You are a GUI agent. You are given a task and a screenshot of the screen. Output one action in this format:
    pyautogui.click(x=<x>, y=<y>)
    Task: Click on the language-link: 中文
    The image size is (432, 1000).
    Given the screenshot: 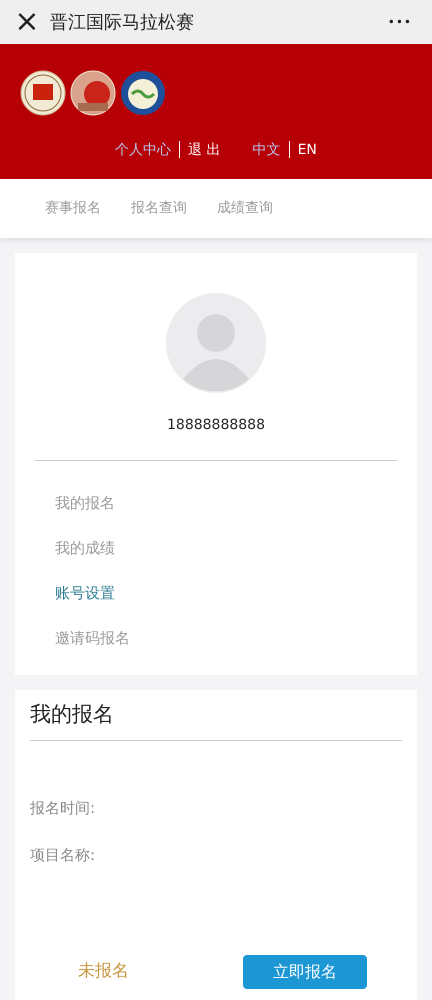 What is the action you would take?
    pyautogui.click(x=266, y=149)
    